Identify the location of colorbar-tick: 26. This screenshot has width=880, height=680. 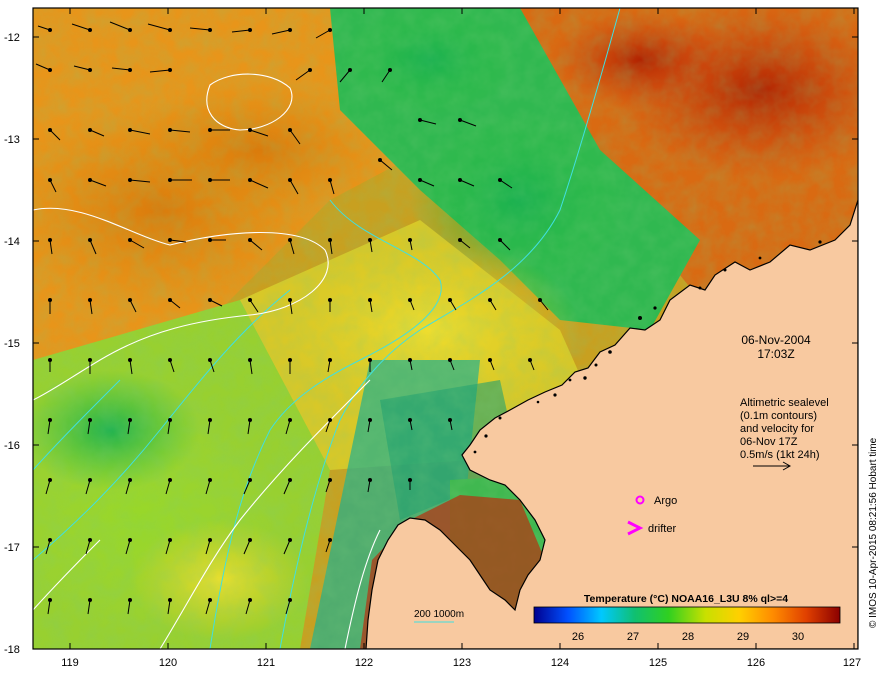
(578, 637).